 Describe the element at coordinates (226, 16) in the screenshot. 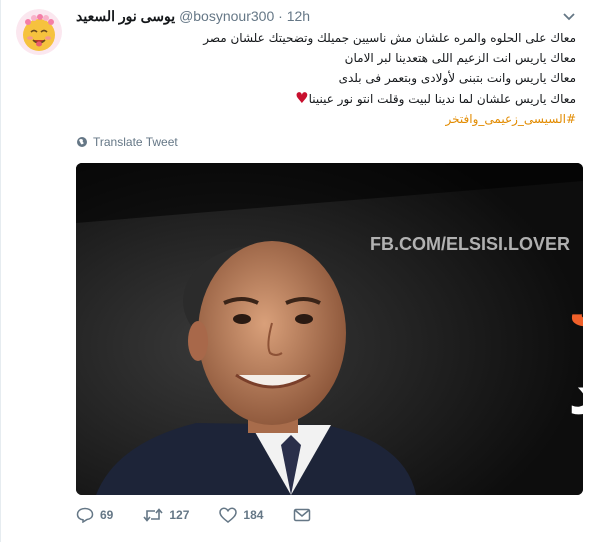

I see `author-handle: @bosynour300` at that location.